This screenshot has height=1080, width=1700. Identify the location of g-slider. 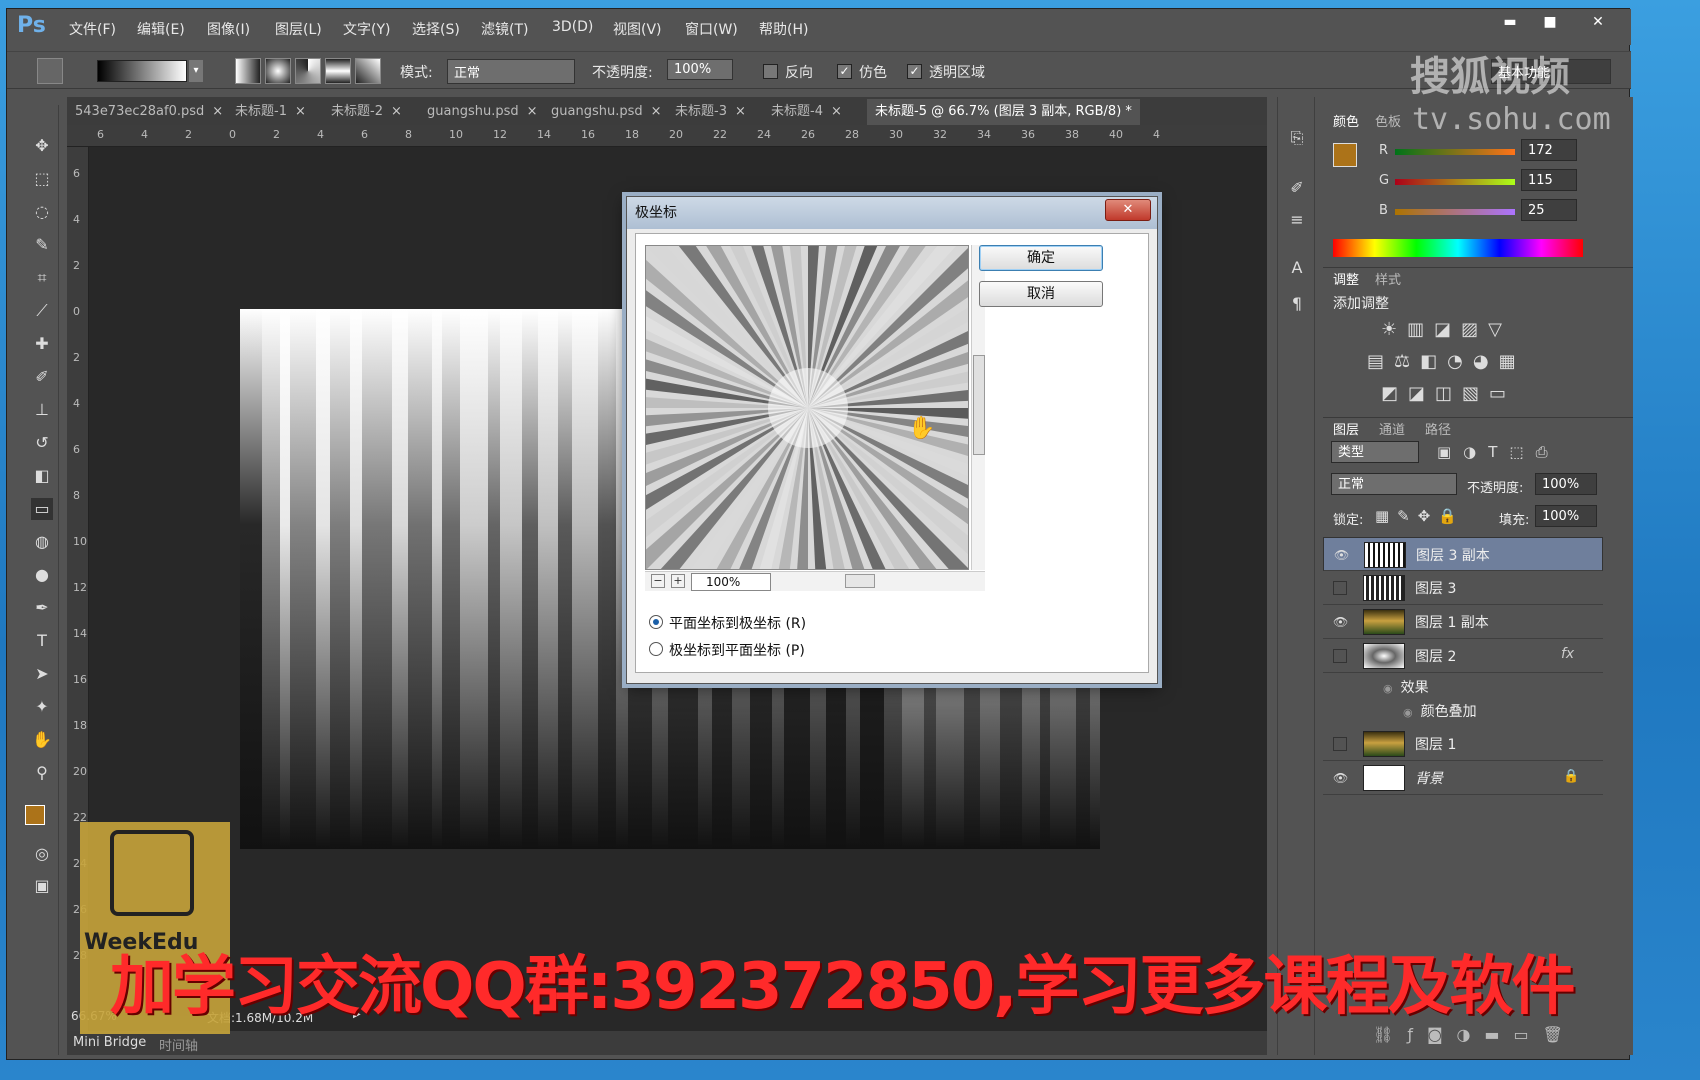
(1455, 182).